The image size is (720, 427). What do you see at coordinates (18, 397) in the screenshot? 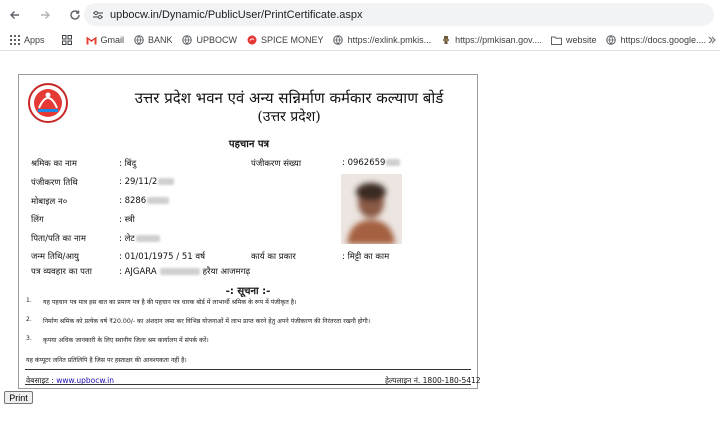
I see `print-button: Print` at bounding box center [18, 397].